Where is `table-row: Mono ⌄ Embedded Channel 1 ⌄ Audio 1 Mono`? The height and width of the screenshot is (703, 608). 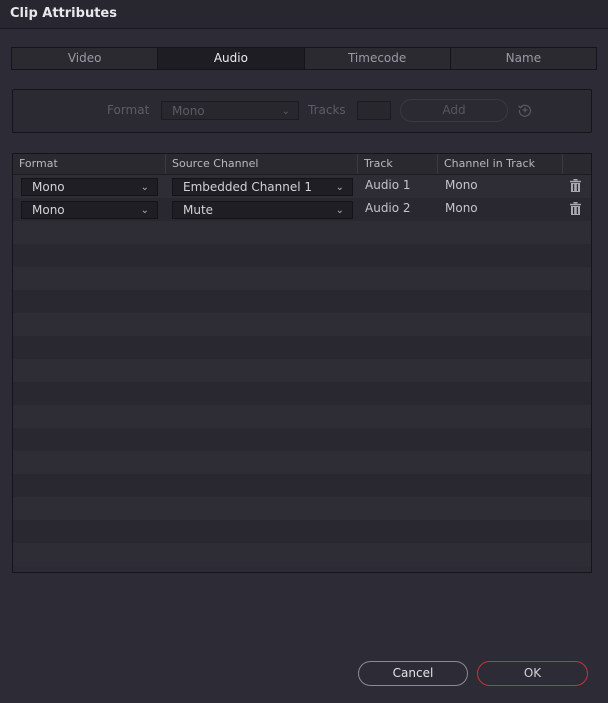 table-row: Mono ⌄ Embedded Channel 1 ⌄ Audio 1 Mono is located at coordinates (302, 186).